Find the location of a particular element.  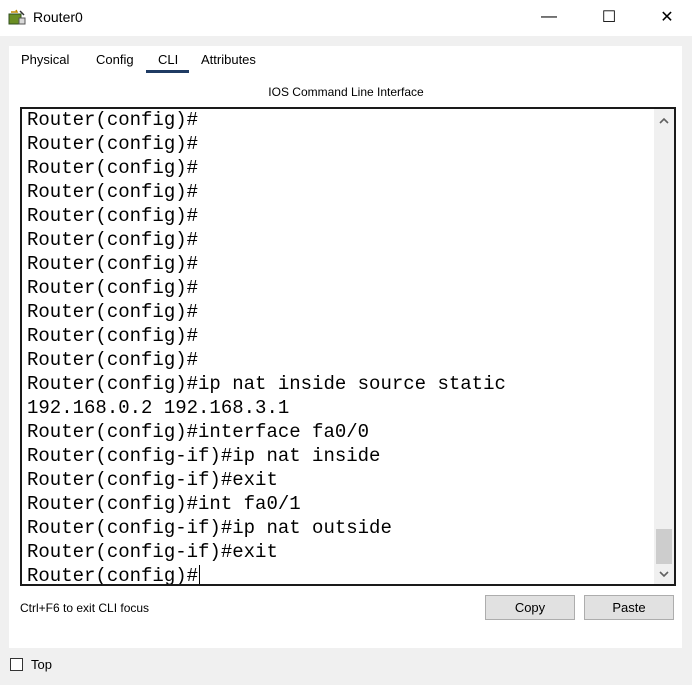

terminal-line: Router(config)#interface fa0/0 is located at coordinates (198, 432).